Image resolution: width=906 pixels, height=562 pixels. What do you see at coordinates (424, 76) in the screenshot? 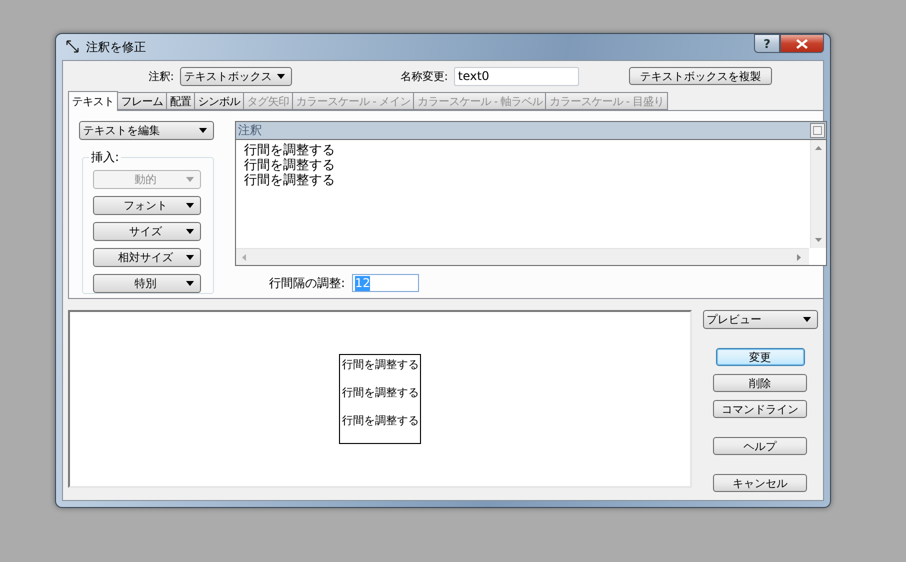
I see `rename-label: 名称変更:` at bounding box center [424, 76].